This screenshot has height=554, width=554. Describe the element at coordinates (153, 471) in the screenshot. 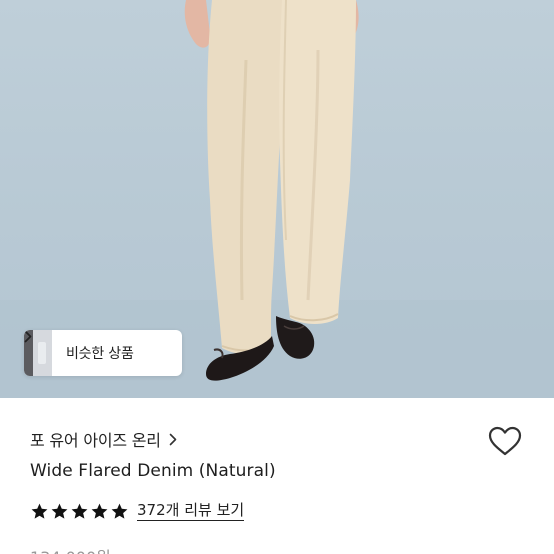

I see `product-title: Wide Flared Denim (Natural)` at that location.